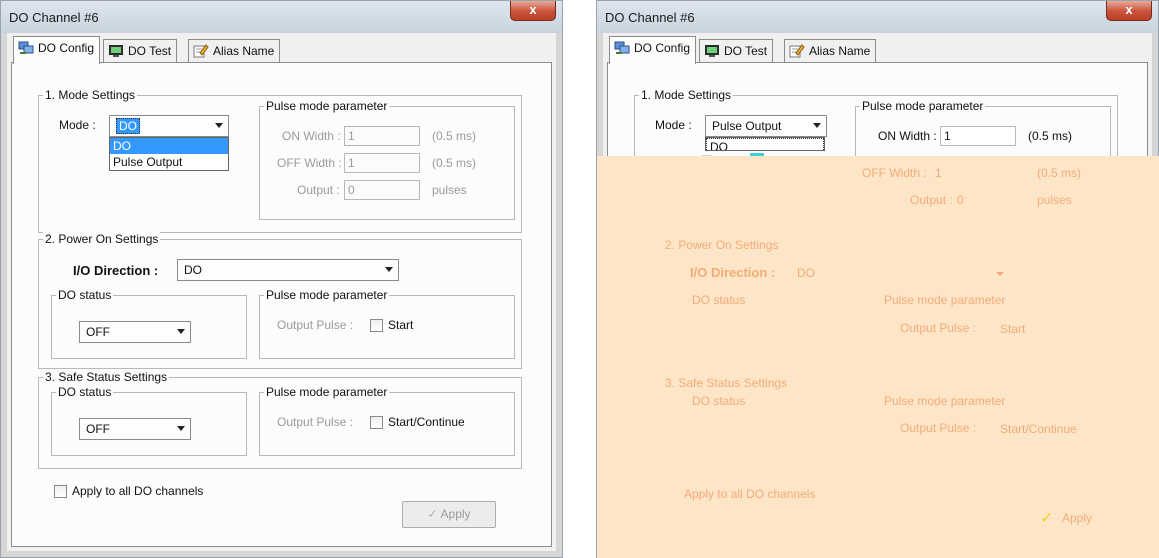 The image size is (1159, 558). Describe the element at coordinates (102, 239) in the screenshot. I see `group-title: 2. Power On Settings` at that location.